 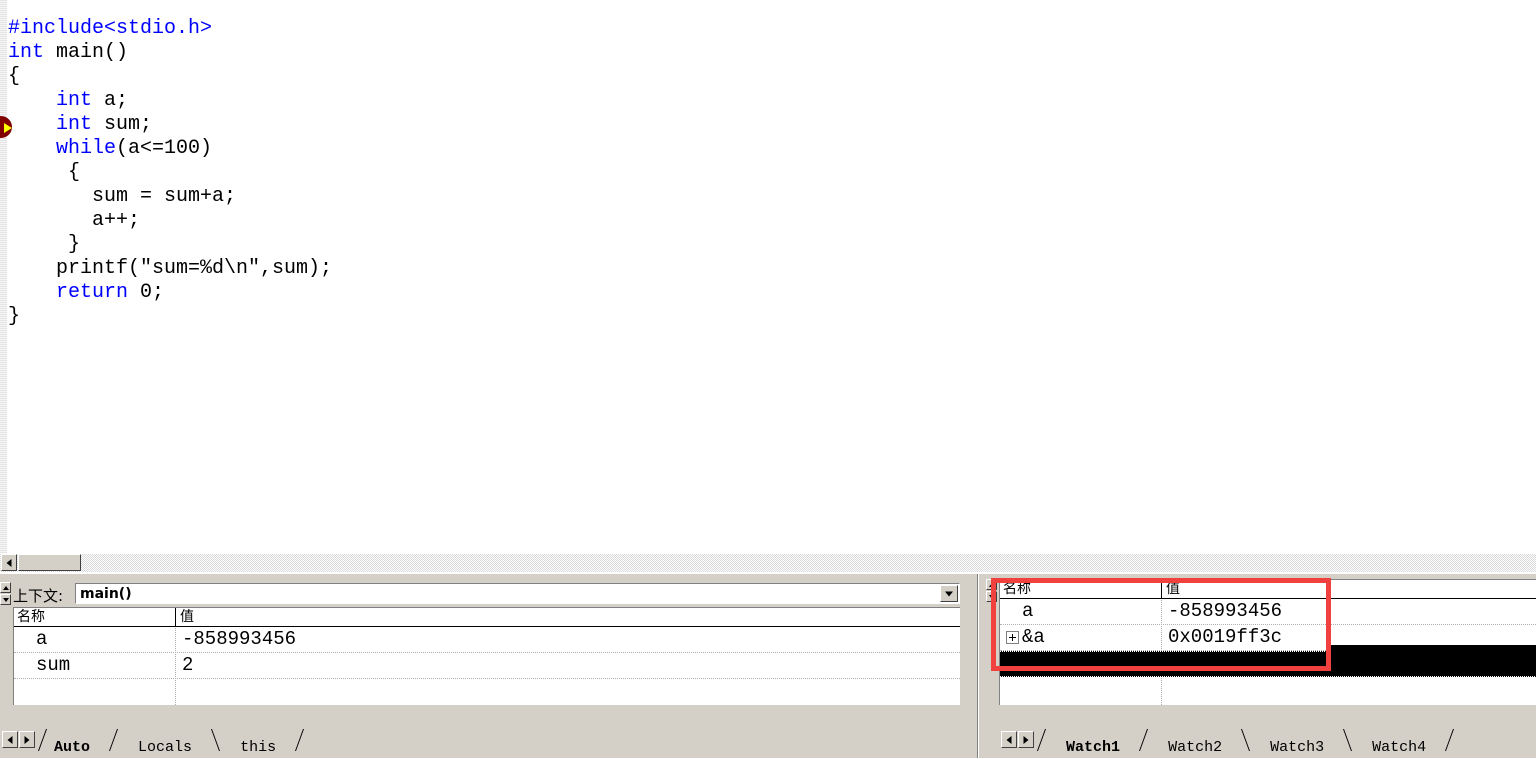 I want to click on code-line: #include<stdio.h>, so click(x=170, y=29).